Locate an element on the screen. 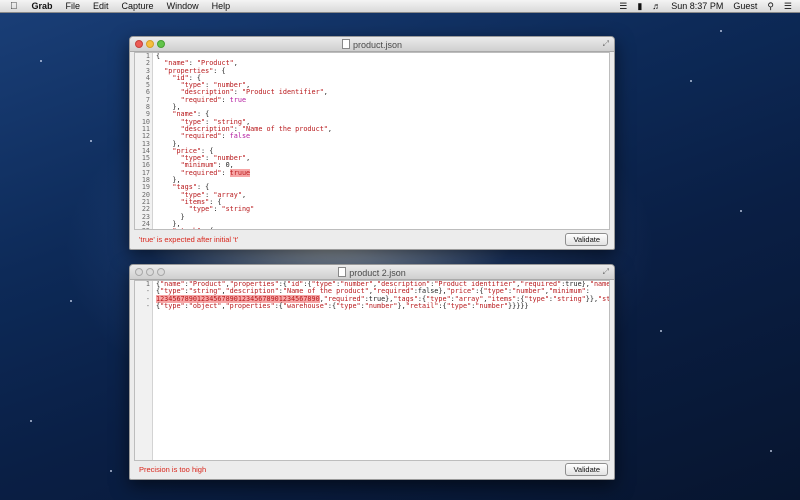 The width and height of the screenshot is (800, 500). code-token: false is located at coordinates (240, 136).